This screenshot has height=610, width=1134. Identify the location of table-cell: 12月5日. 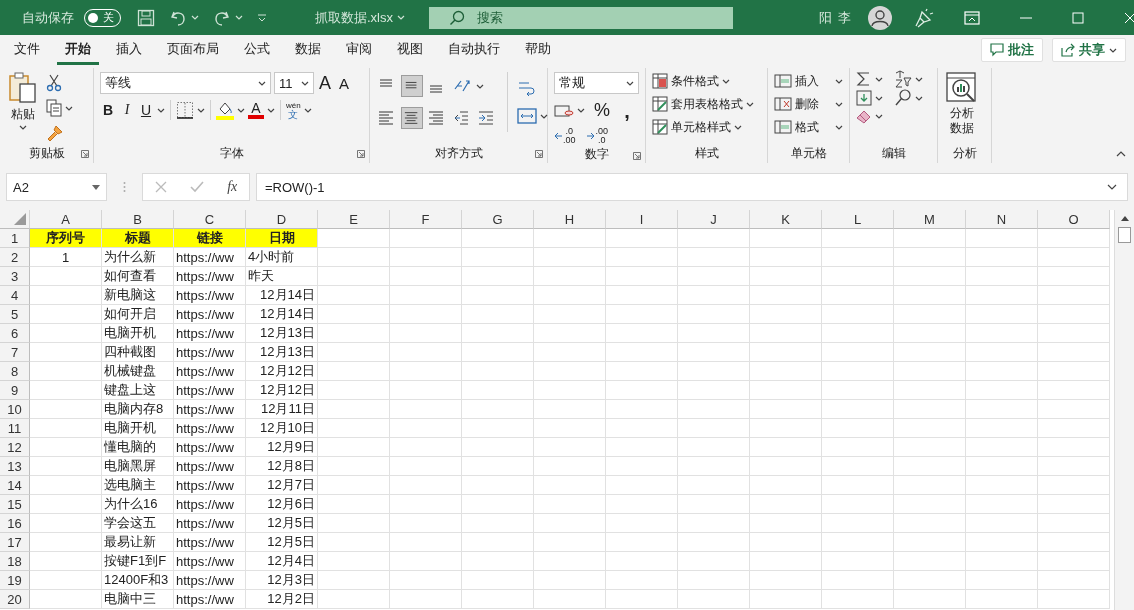
(282, 542).